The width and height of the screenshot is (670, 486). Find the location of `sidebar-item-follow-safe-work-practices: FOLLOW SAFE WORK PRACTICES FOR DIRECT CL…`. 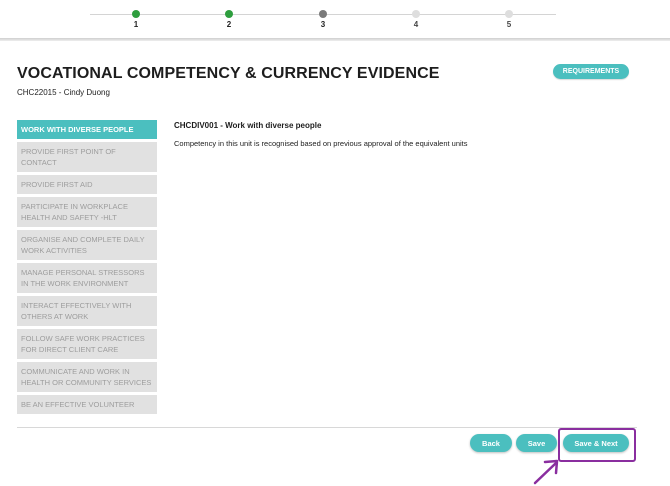

sidebar-item-follow-safe-work-practices: FOLLOW SAFE WORK PRACTICES FOR DIRECT CL… is located at coordinates (87, 344).